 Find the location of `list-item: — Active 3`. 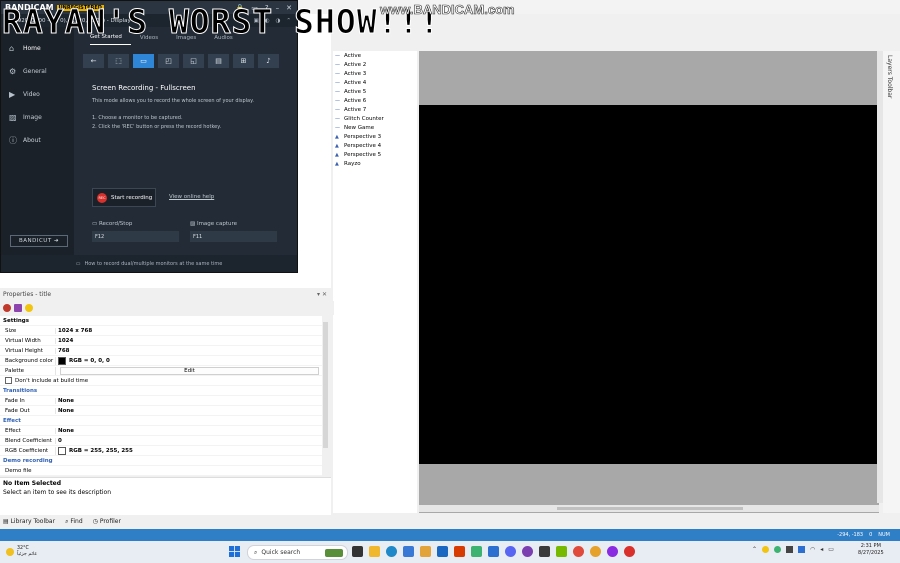

list-item: — Active 3 is located at coordinates (375, 73).